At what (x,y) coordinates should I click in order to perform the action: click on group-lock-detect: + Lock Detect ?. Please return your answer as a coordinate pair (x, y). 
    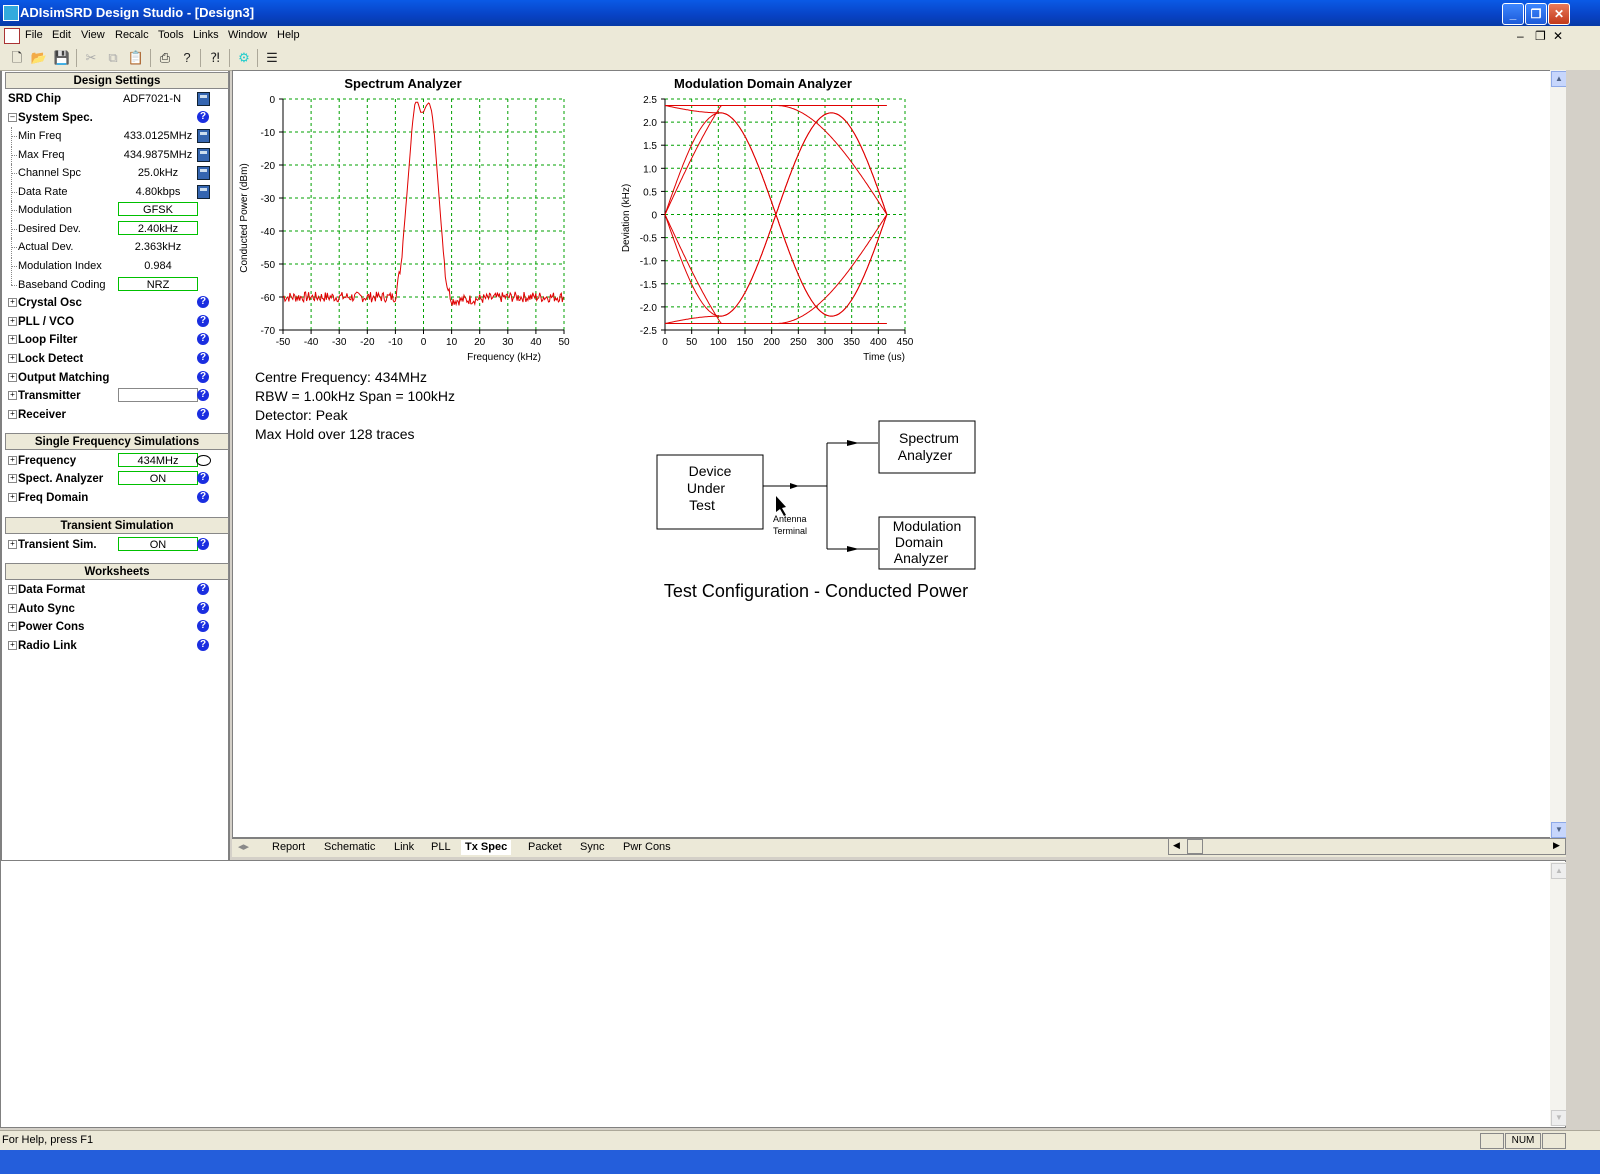
    Looking at the image, I should click on (119, 359).